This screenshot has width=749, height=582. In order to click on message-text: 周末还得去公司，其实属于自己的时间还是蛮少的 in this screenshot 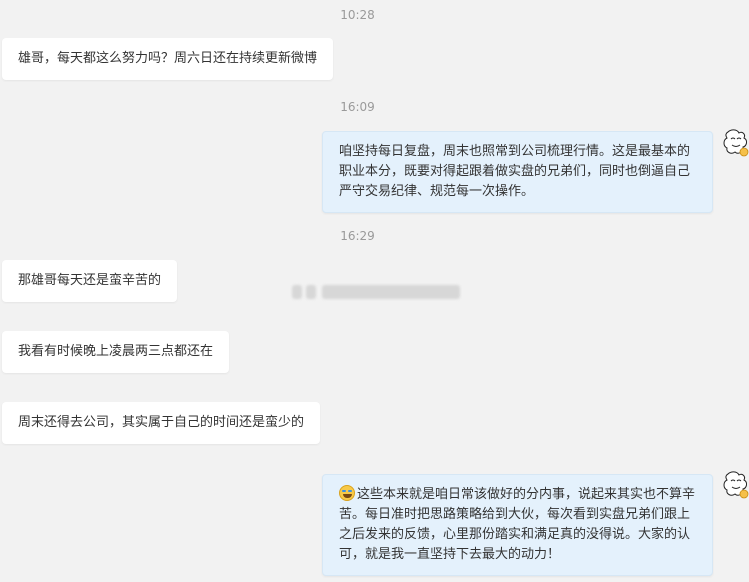, I will do `click(161, 422)`.